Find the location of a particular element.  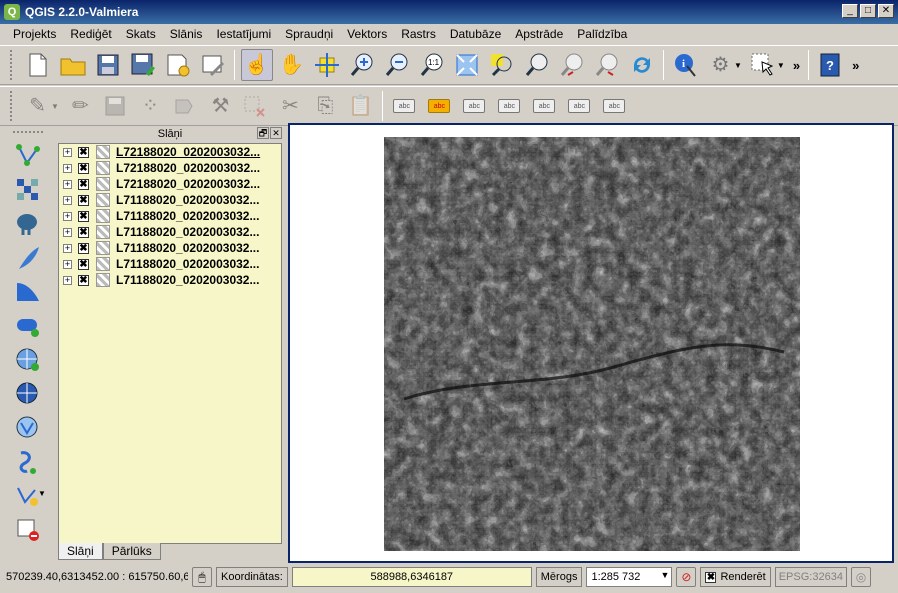

menu-datubaze: Datubāze is located at coordinates (475, 34).